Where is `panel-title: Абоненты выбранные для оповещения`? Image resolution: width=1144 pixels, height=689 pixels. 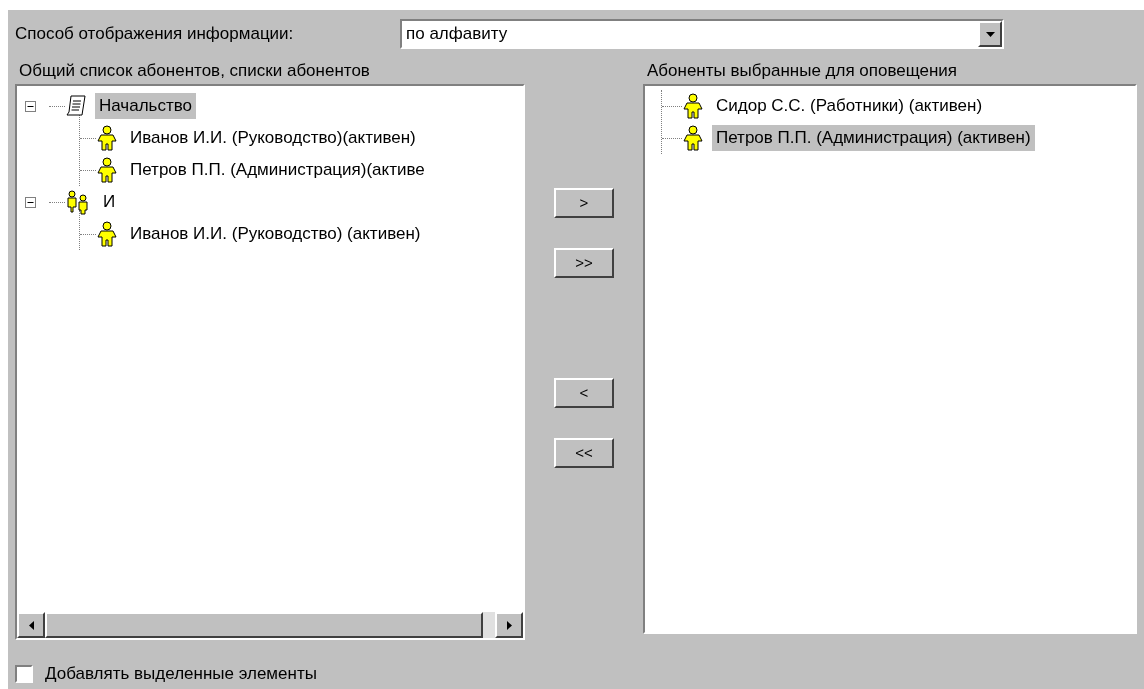 panel-title: Абоненты выбранные для оповещения is located at coordinates (802, 71).